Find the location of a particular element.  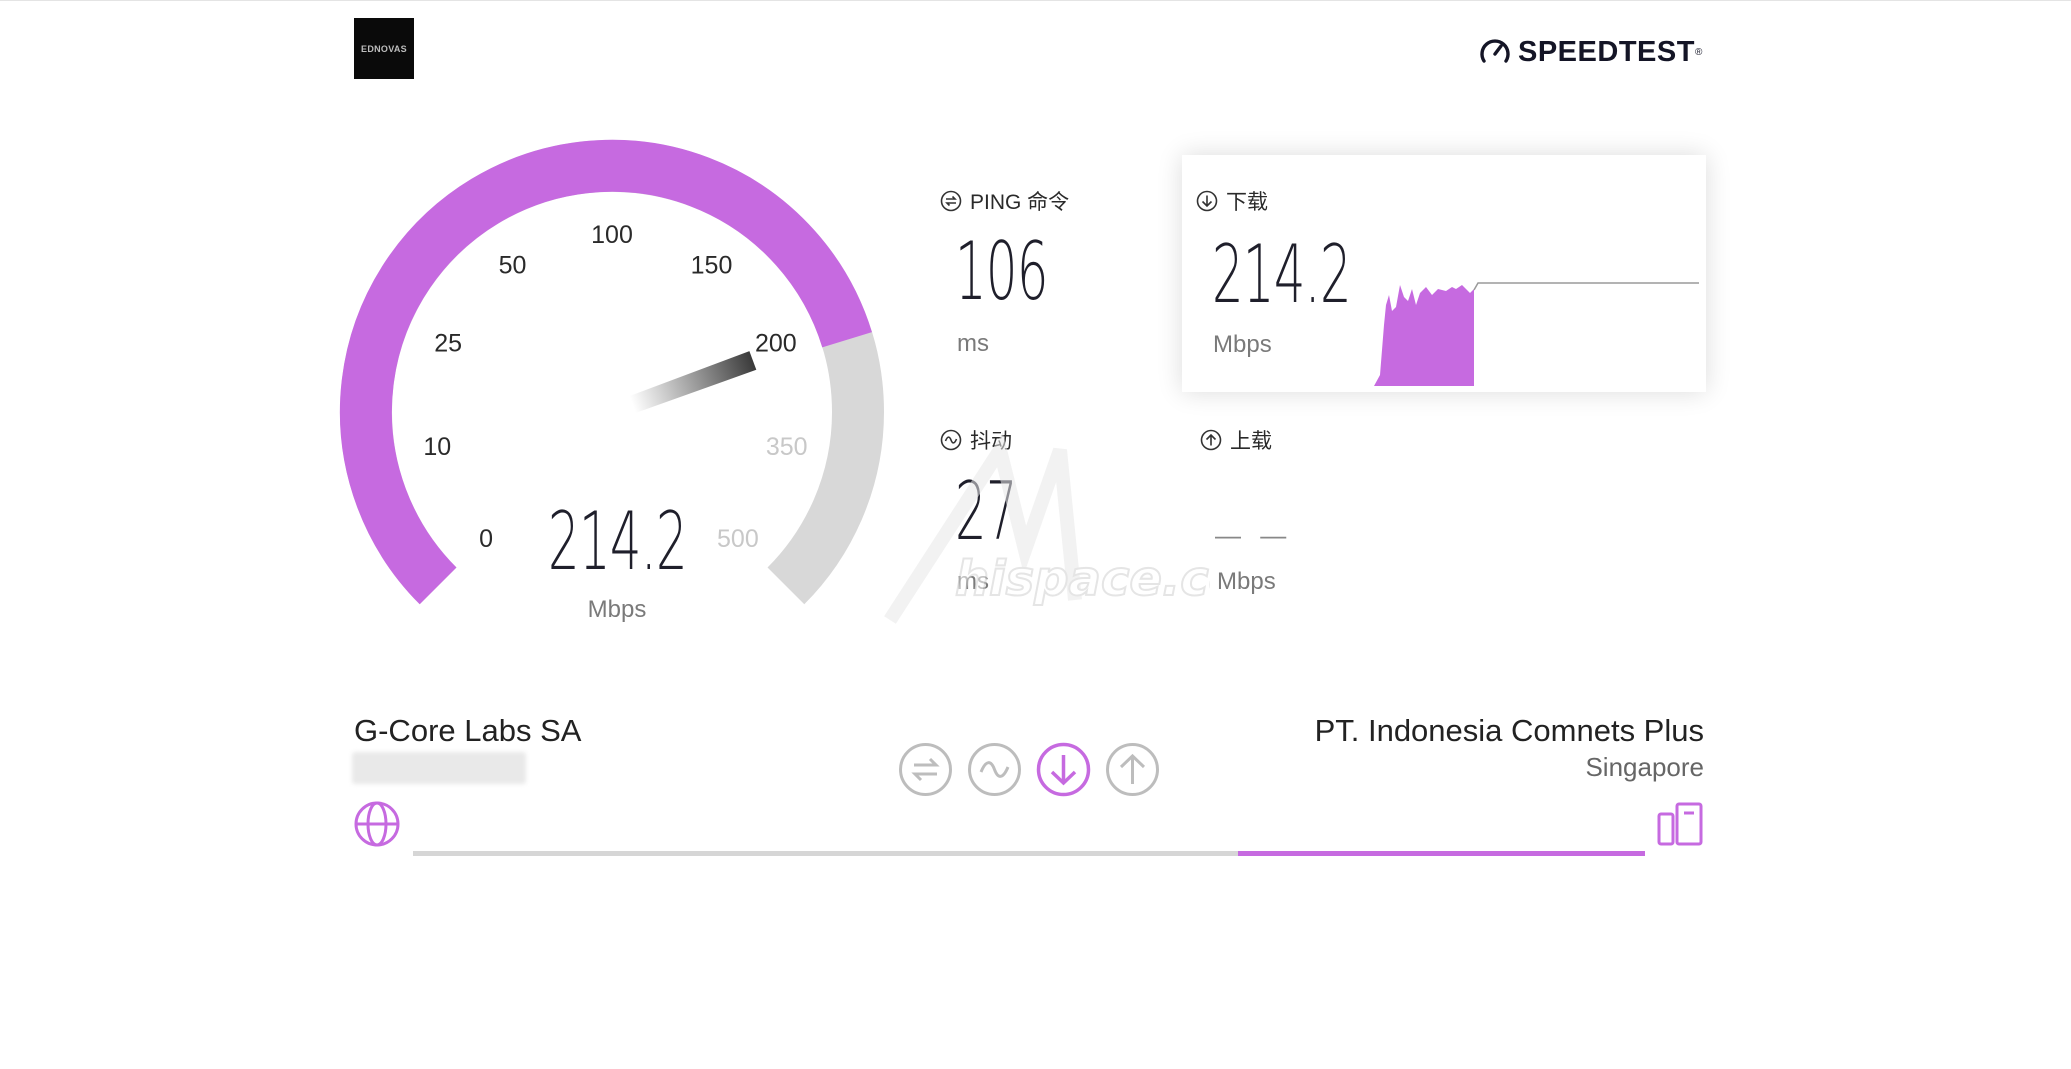

gauge-speed-unit: Mbps is located at coordinates (617, 609).